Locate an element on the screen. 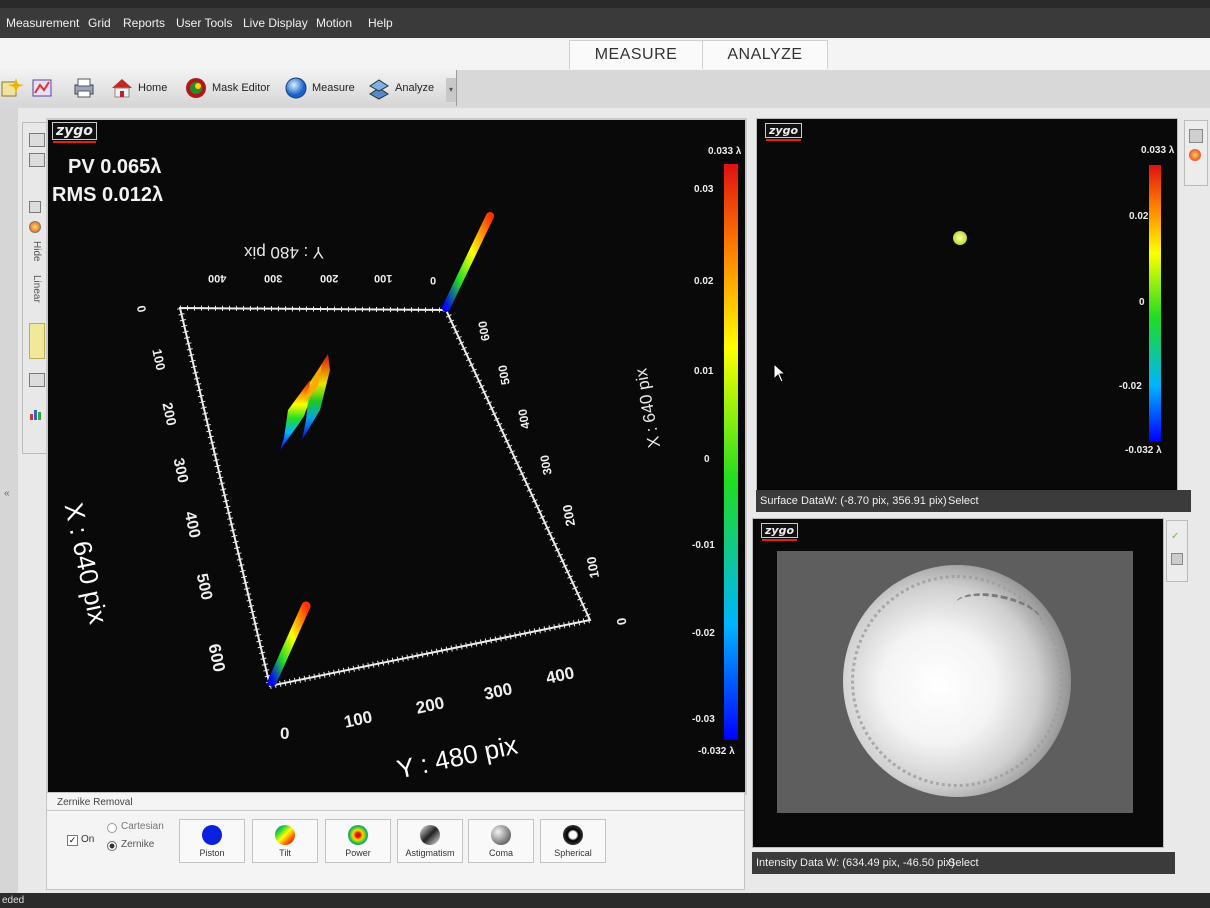 The width and height of the screenshot is (1210, 908). menu-measurement: Measurement is located at coordinates (42, 23).